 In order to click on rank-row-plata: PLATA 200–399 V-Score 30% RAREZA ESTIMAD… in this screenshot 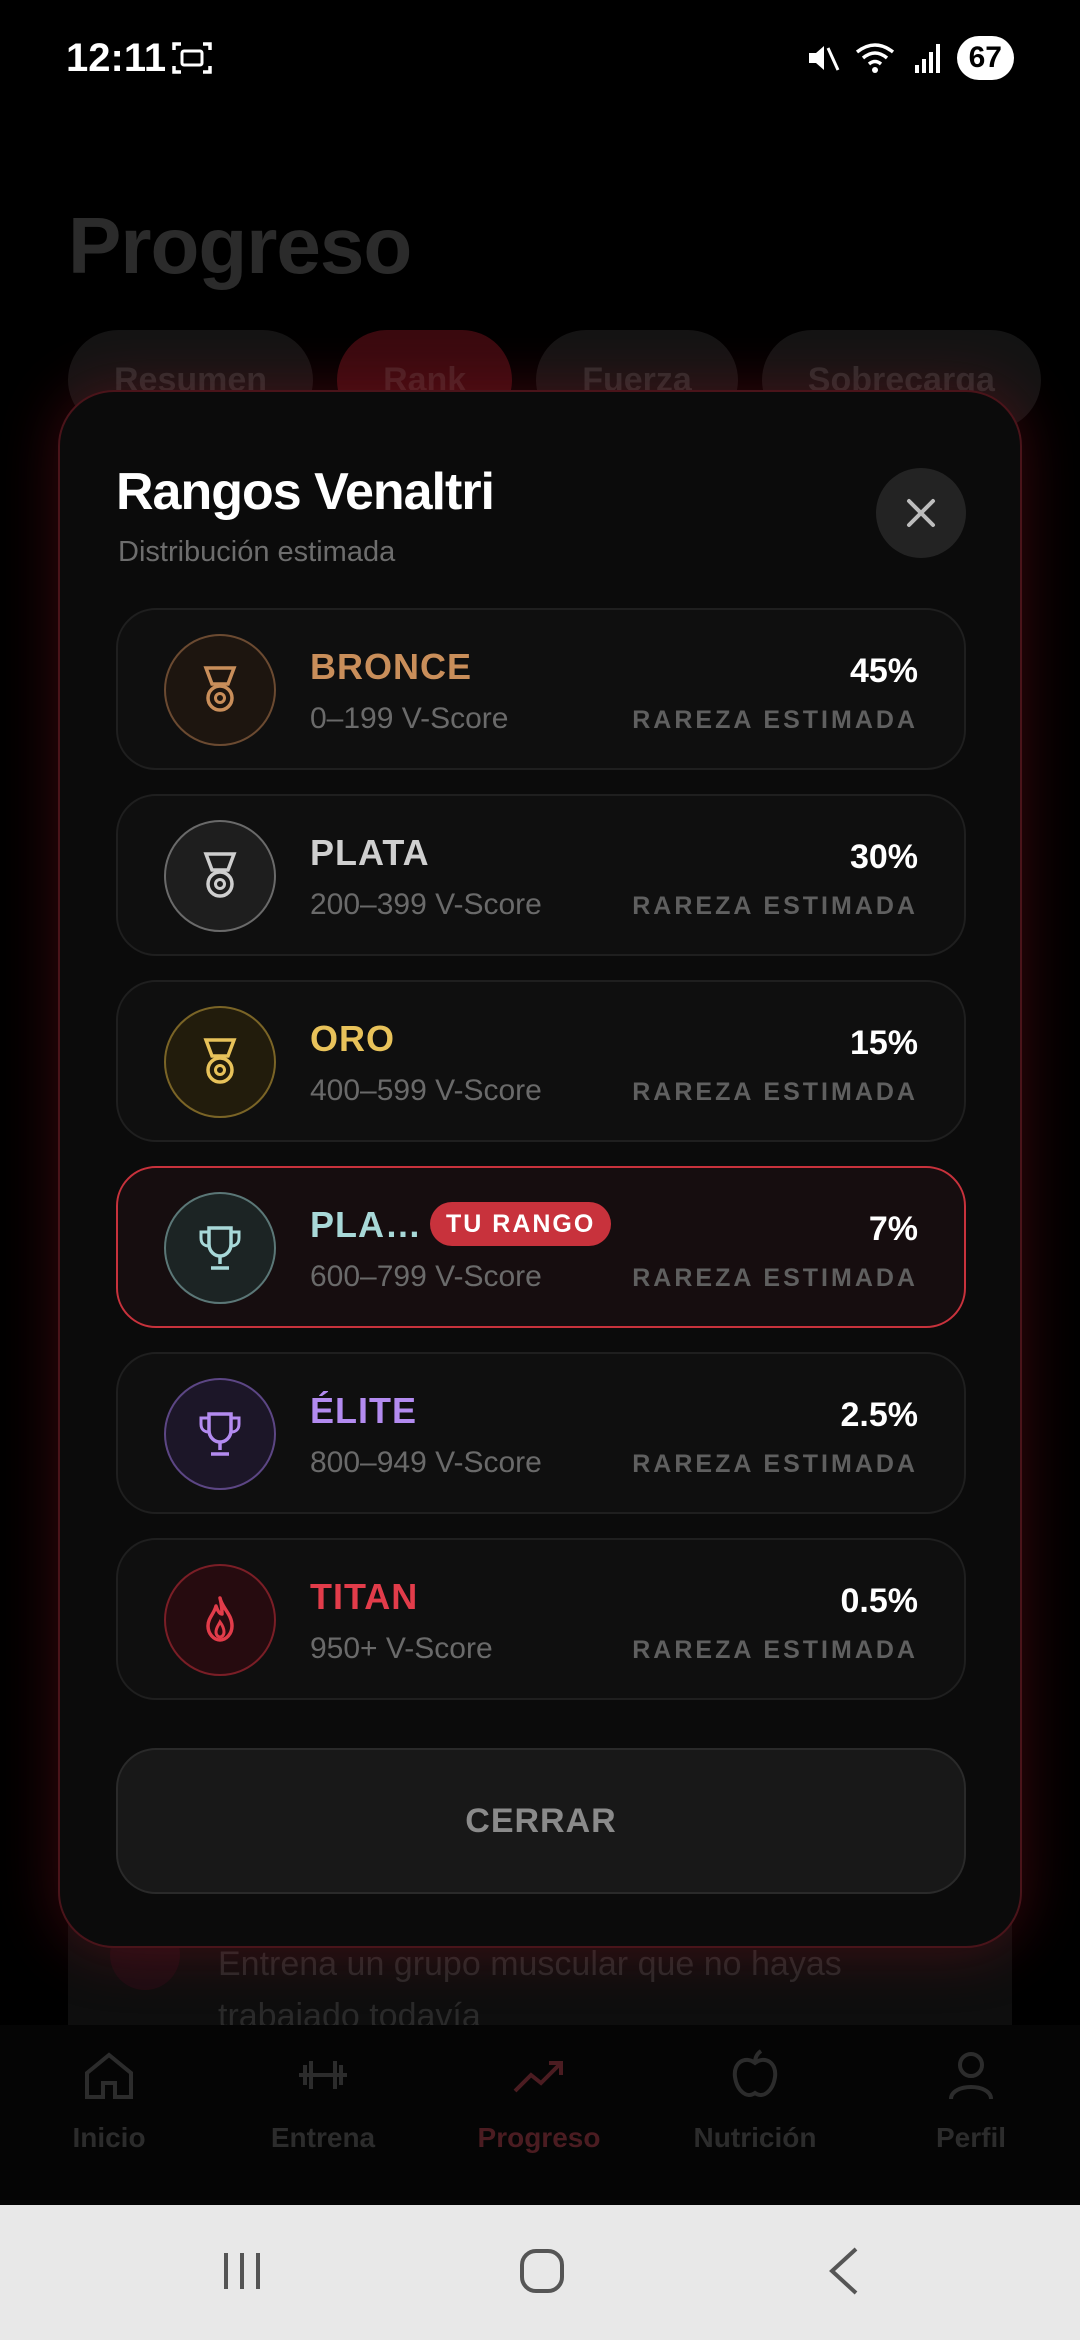, I will do `click(541, 875)`.